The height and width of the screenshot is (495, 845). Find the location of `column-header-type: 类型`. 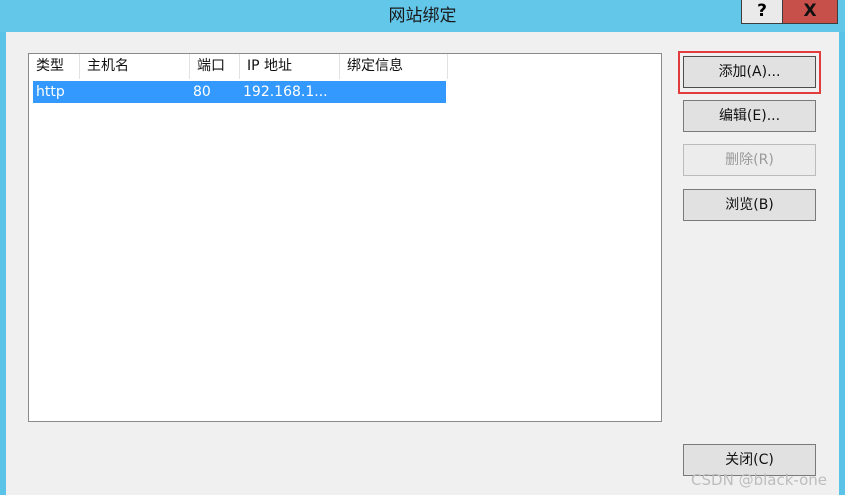

column-header-type: 类型 is located at coordinates (54, 66).